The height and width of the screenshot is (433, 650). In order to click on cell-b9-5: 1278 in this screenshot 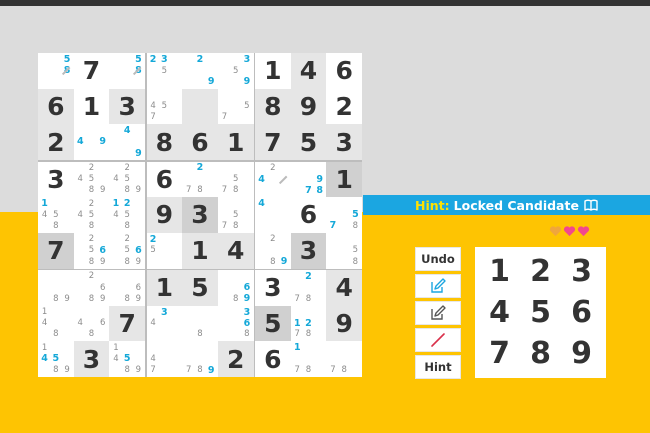, I will do `click(309, 324)`.